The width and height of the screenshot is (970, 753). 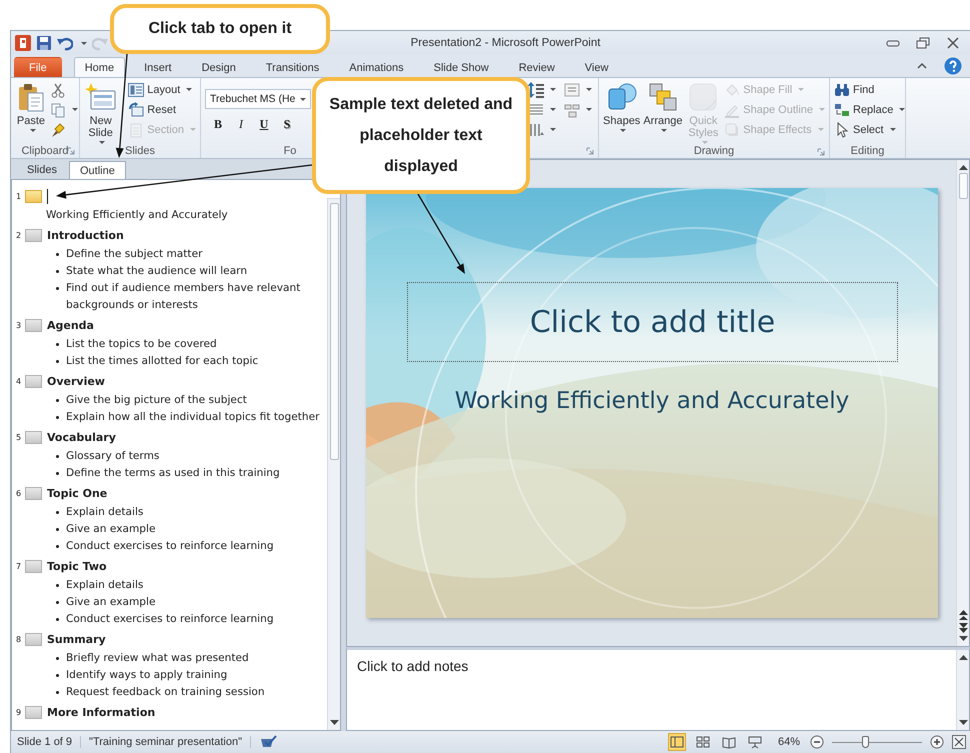 I want to click on bullet-text: Briefly review what was presented, so click(x=157, y=658).